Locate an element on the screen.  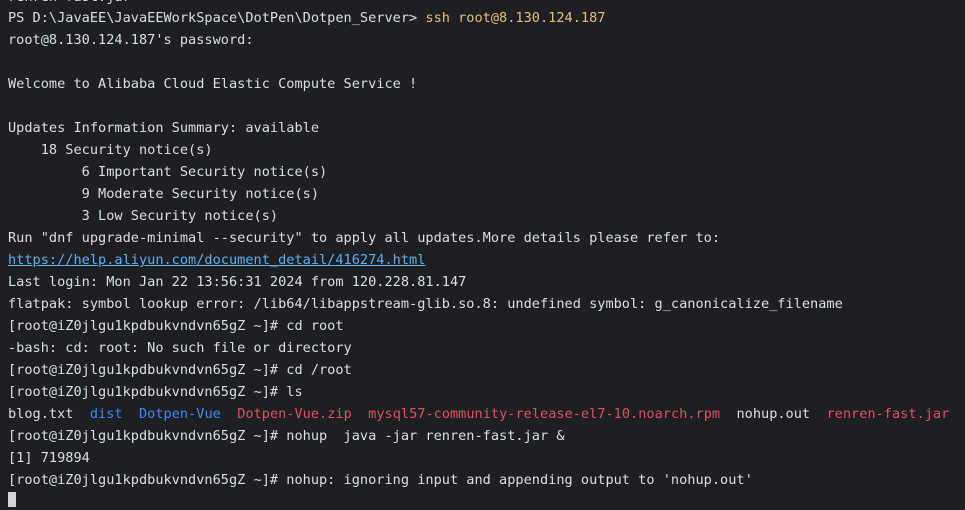
moderate-notices: 9 Moderate Security notice(s) is located at coordinates (163, 194).